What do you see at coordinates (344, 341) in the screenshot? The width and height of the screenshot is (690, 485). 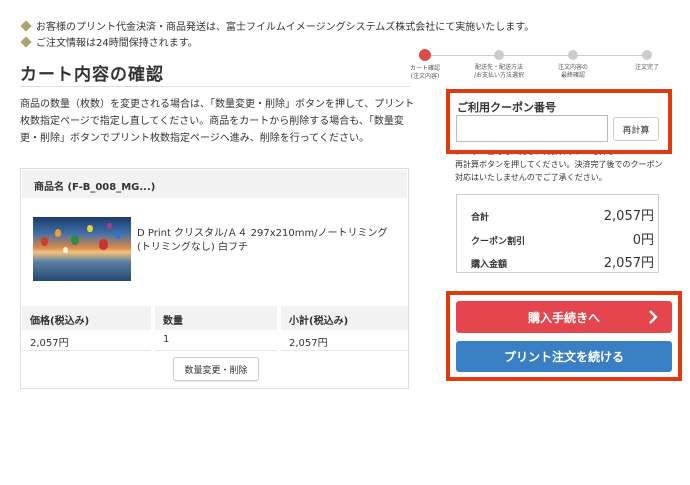 I see `subtotal-value: 2,057円` at bounding box center [344, 341].